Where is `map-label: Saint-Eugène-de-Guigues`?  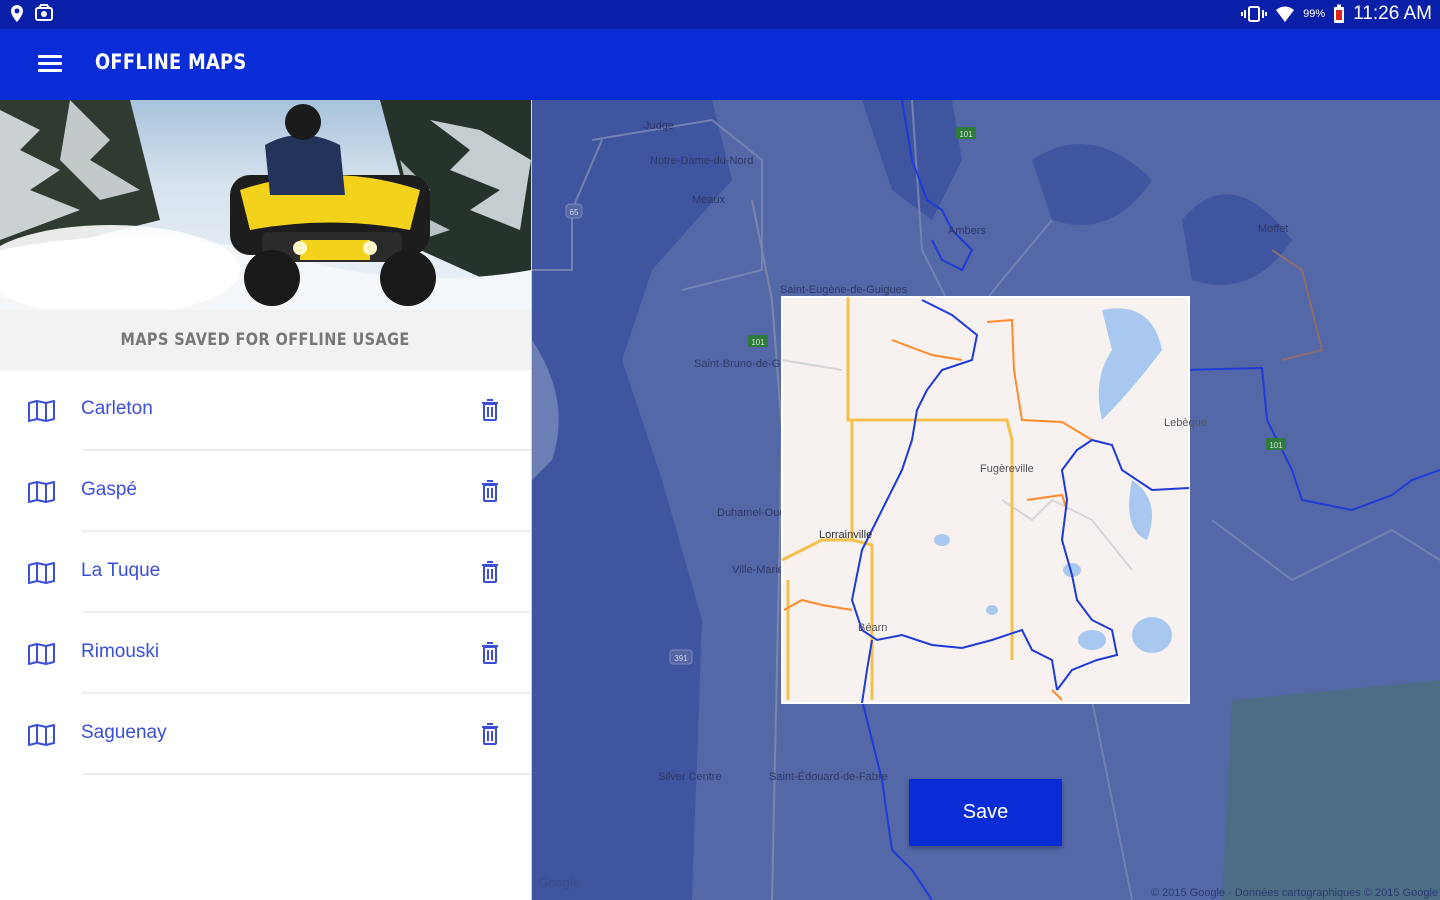 map-label: Saint-Eugène-de-Guigues is located at coordinates (844, 290).